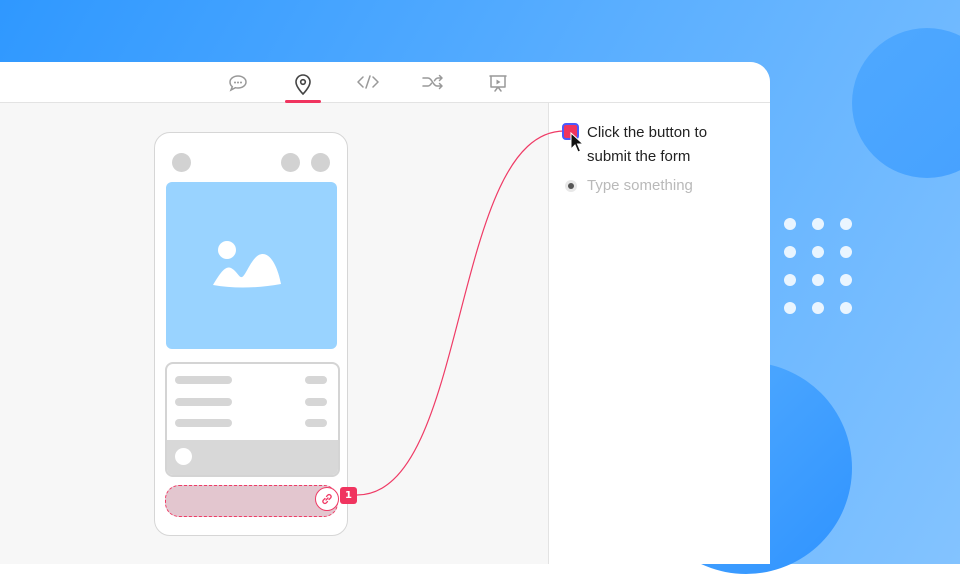 Image resolution: width=960 pixels, height=574 pixels. What do you see at coordinates (571, 186) in the screenshot?
I see `step-radio-pending` at bounding box center [571, 186].